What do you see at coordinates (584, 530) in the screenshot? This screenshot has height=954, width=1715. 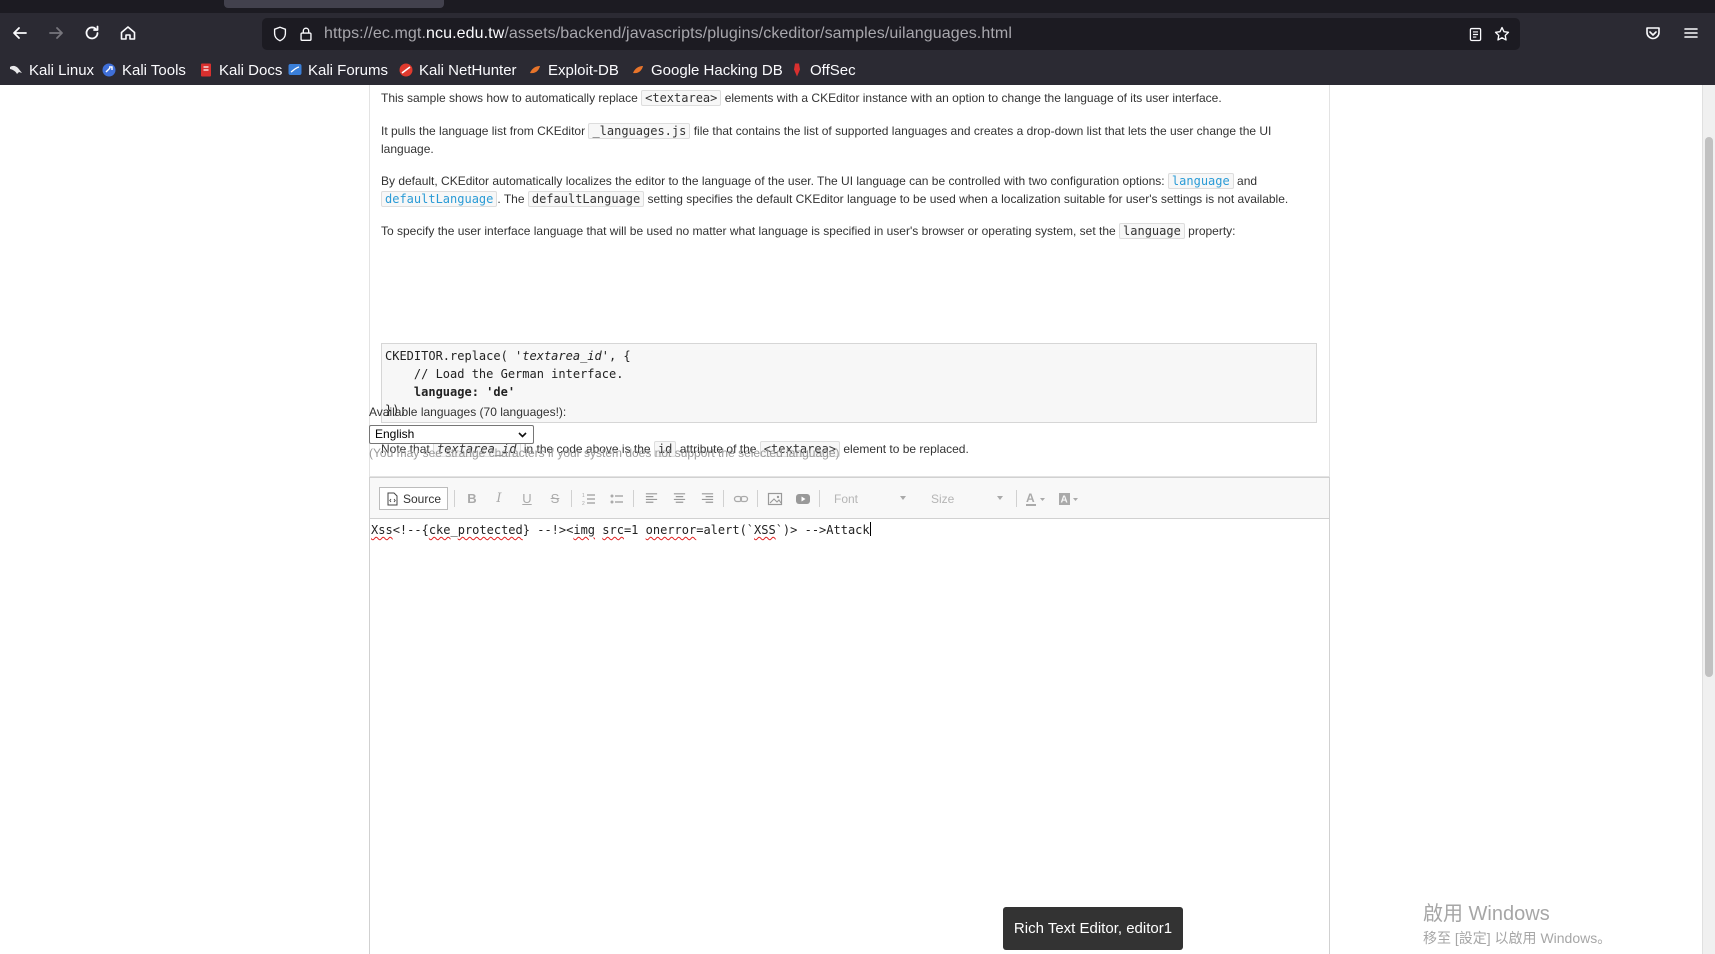 I see `spell-error-word: img` at bounding box center [584, 530].